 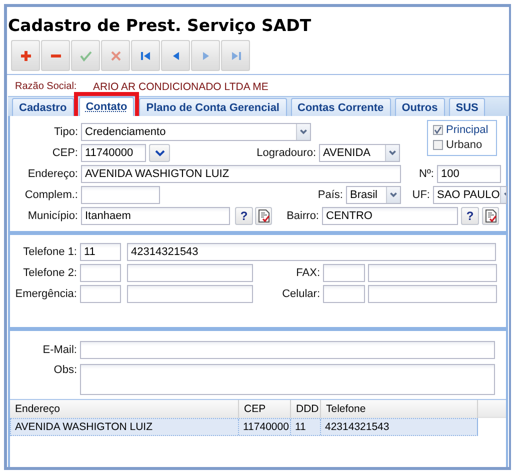 I want to click on field-label: Complem.:, so click(x=51, y=195).